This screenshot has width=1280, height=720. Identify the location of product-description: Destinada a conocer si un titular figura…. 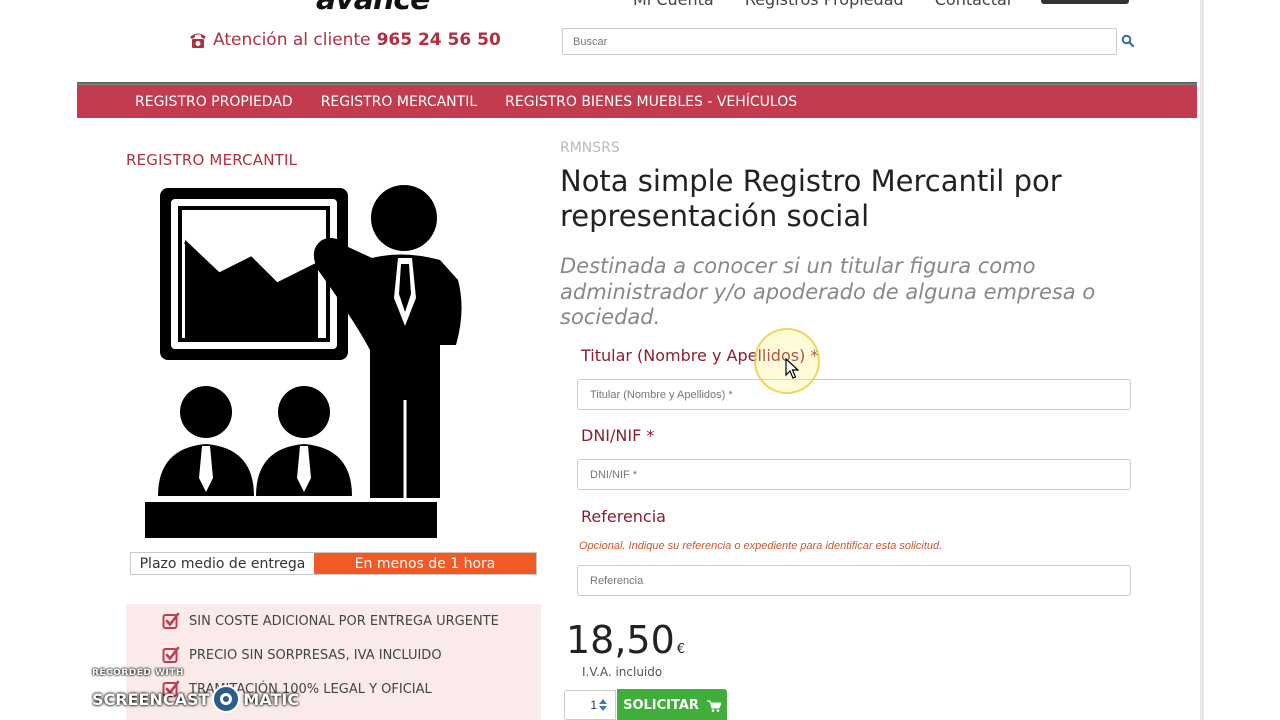
(828, 291).